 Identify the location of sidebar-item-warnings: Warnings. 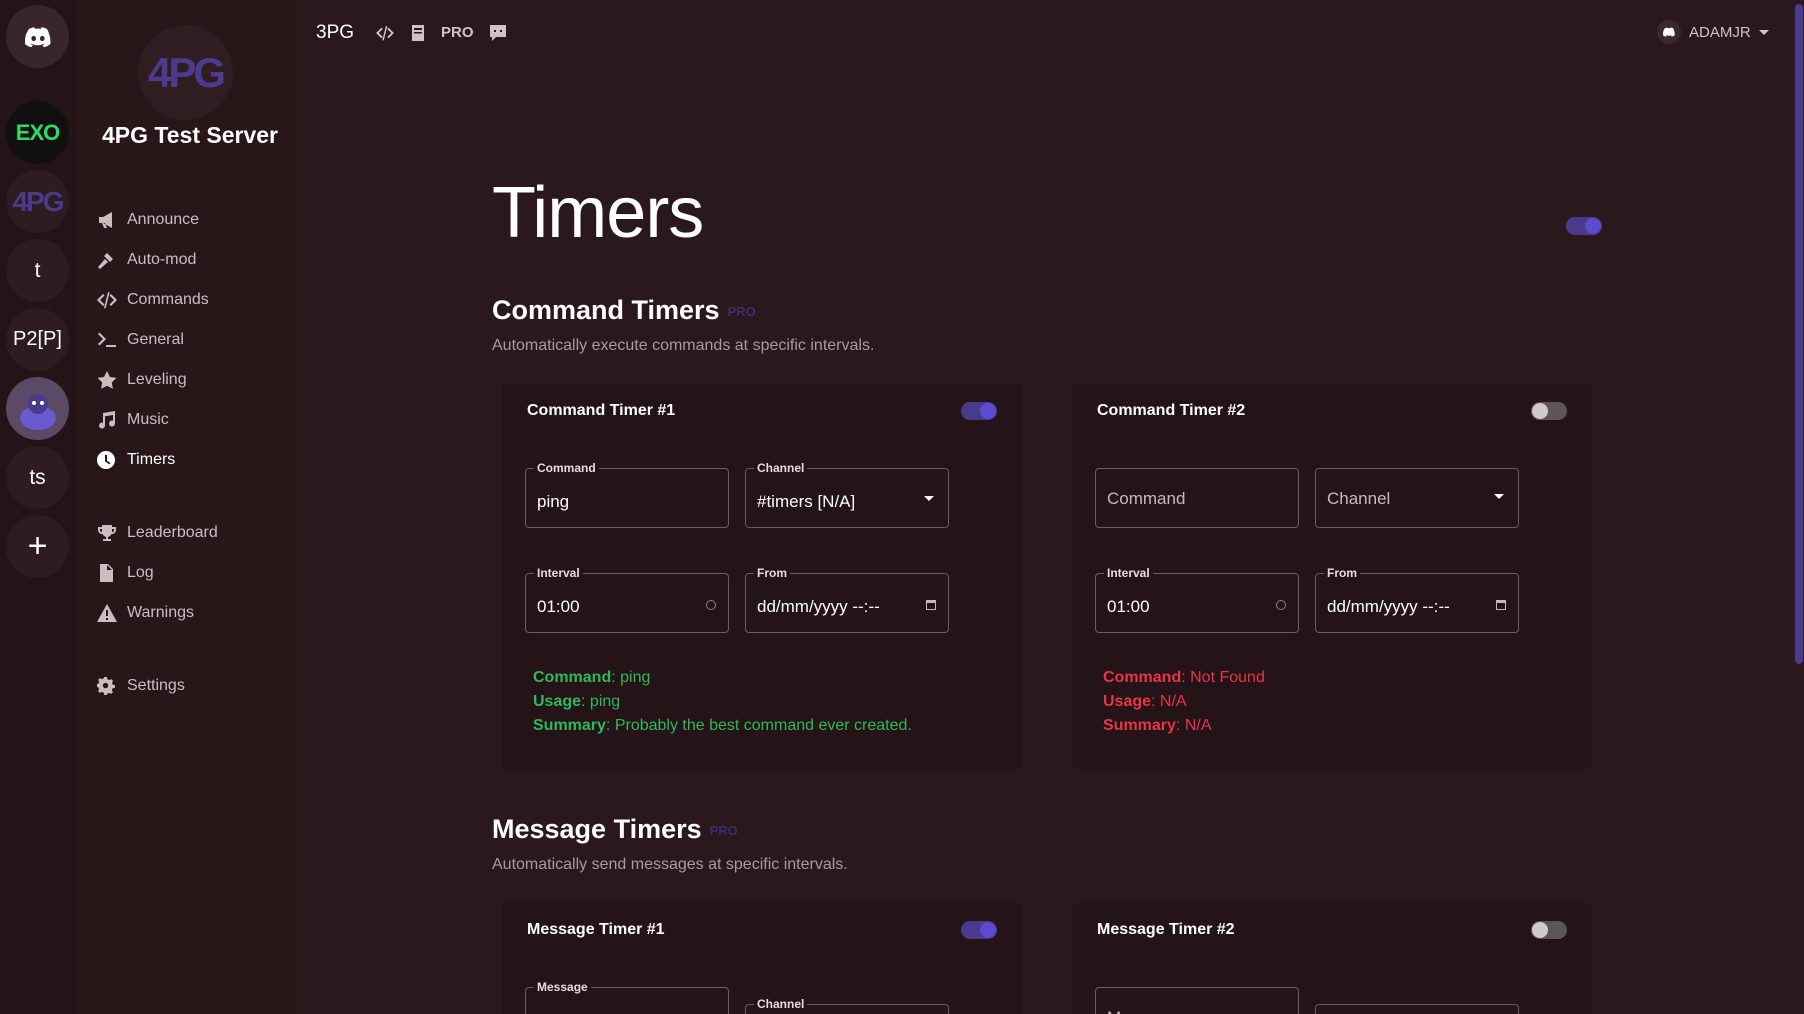
(145, 613).